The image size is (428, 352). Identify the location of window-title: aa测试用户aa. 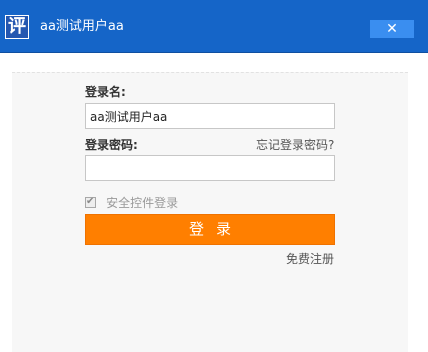
(82, 26).